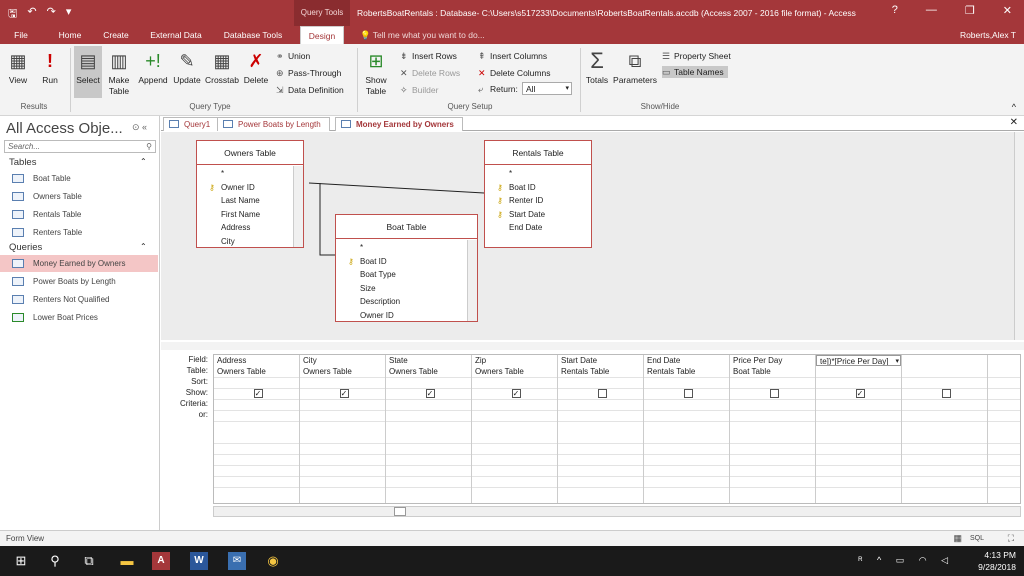 Image resolution: width=1024 pixels, height=576 pixels. What do you see at coordinates (21, 561) in the screenshot?
I see `windows-start-icon: ⊞` at bounding box center [21, 561].